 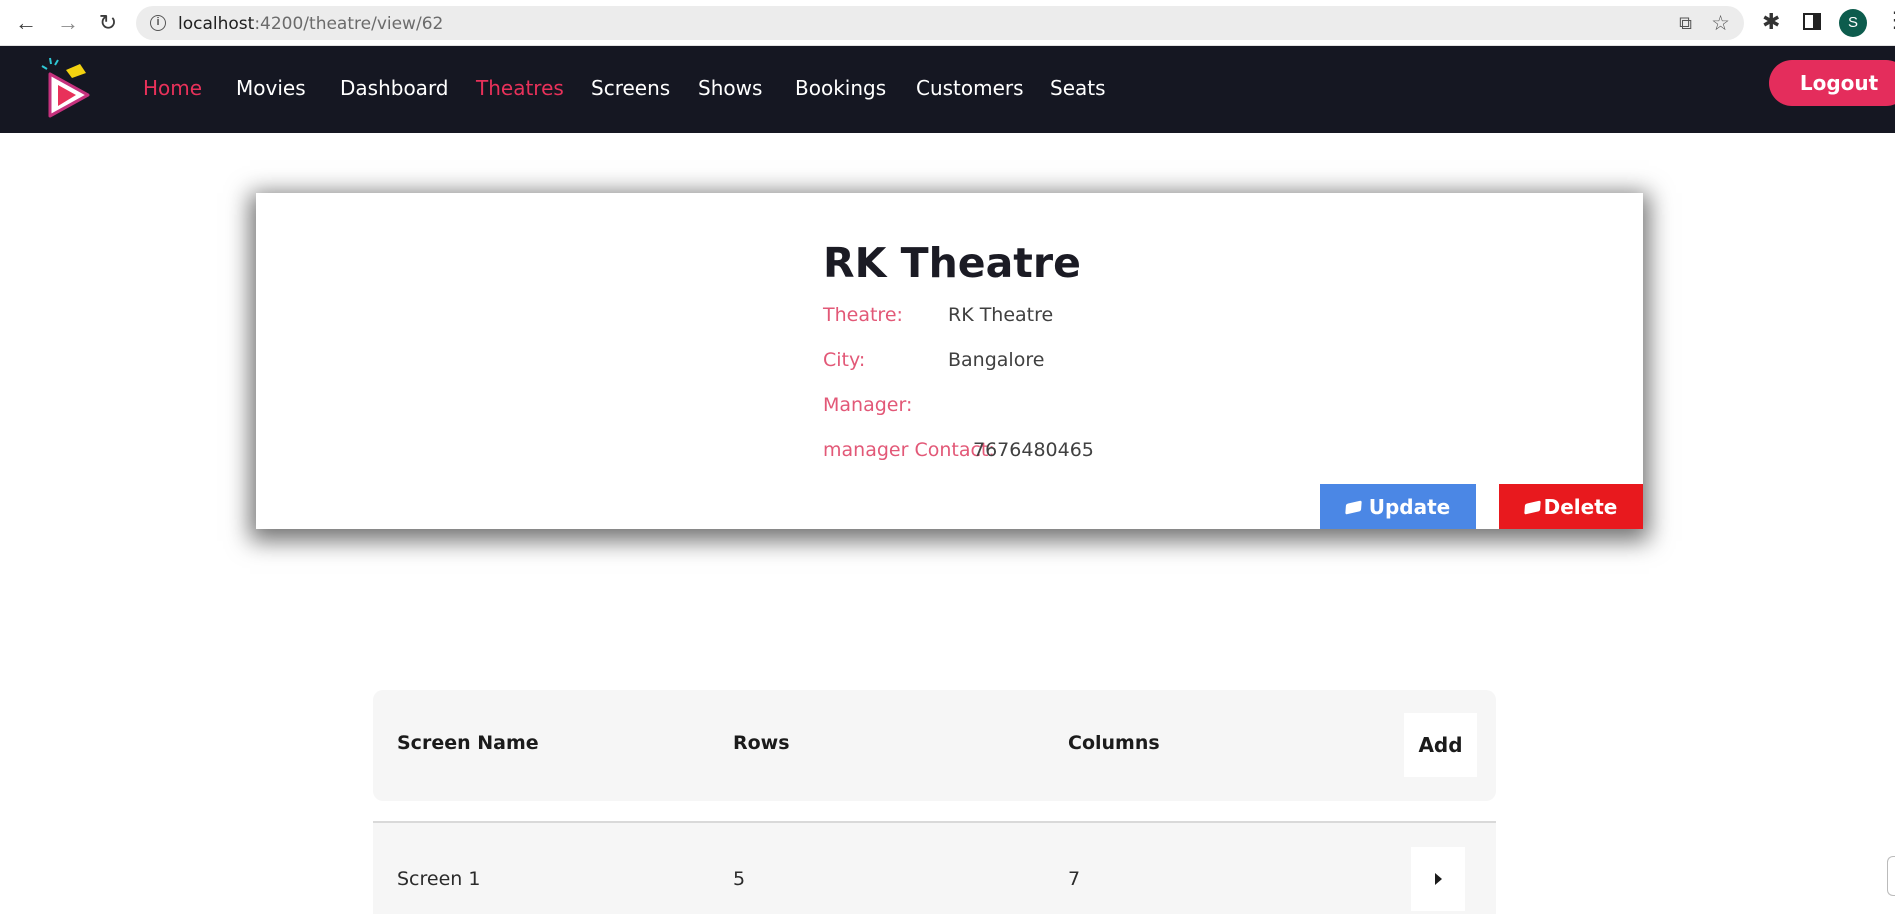 I want to click on edge-widget, so click(x=1891, y=876).